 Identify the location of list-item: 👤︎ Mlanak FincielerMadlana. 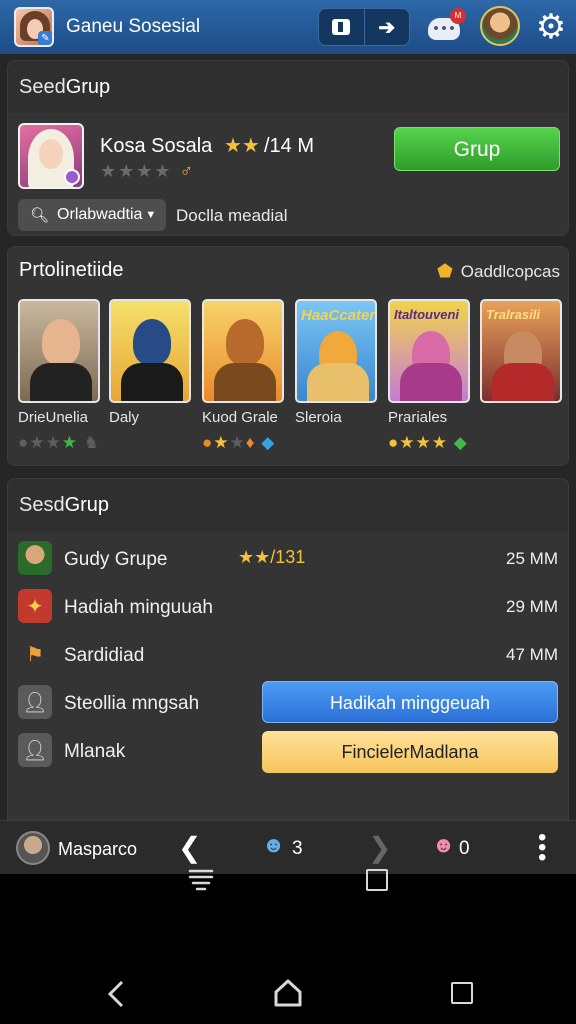
(289, 751).